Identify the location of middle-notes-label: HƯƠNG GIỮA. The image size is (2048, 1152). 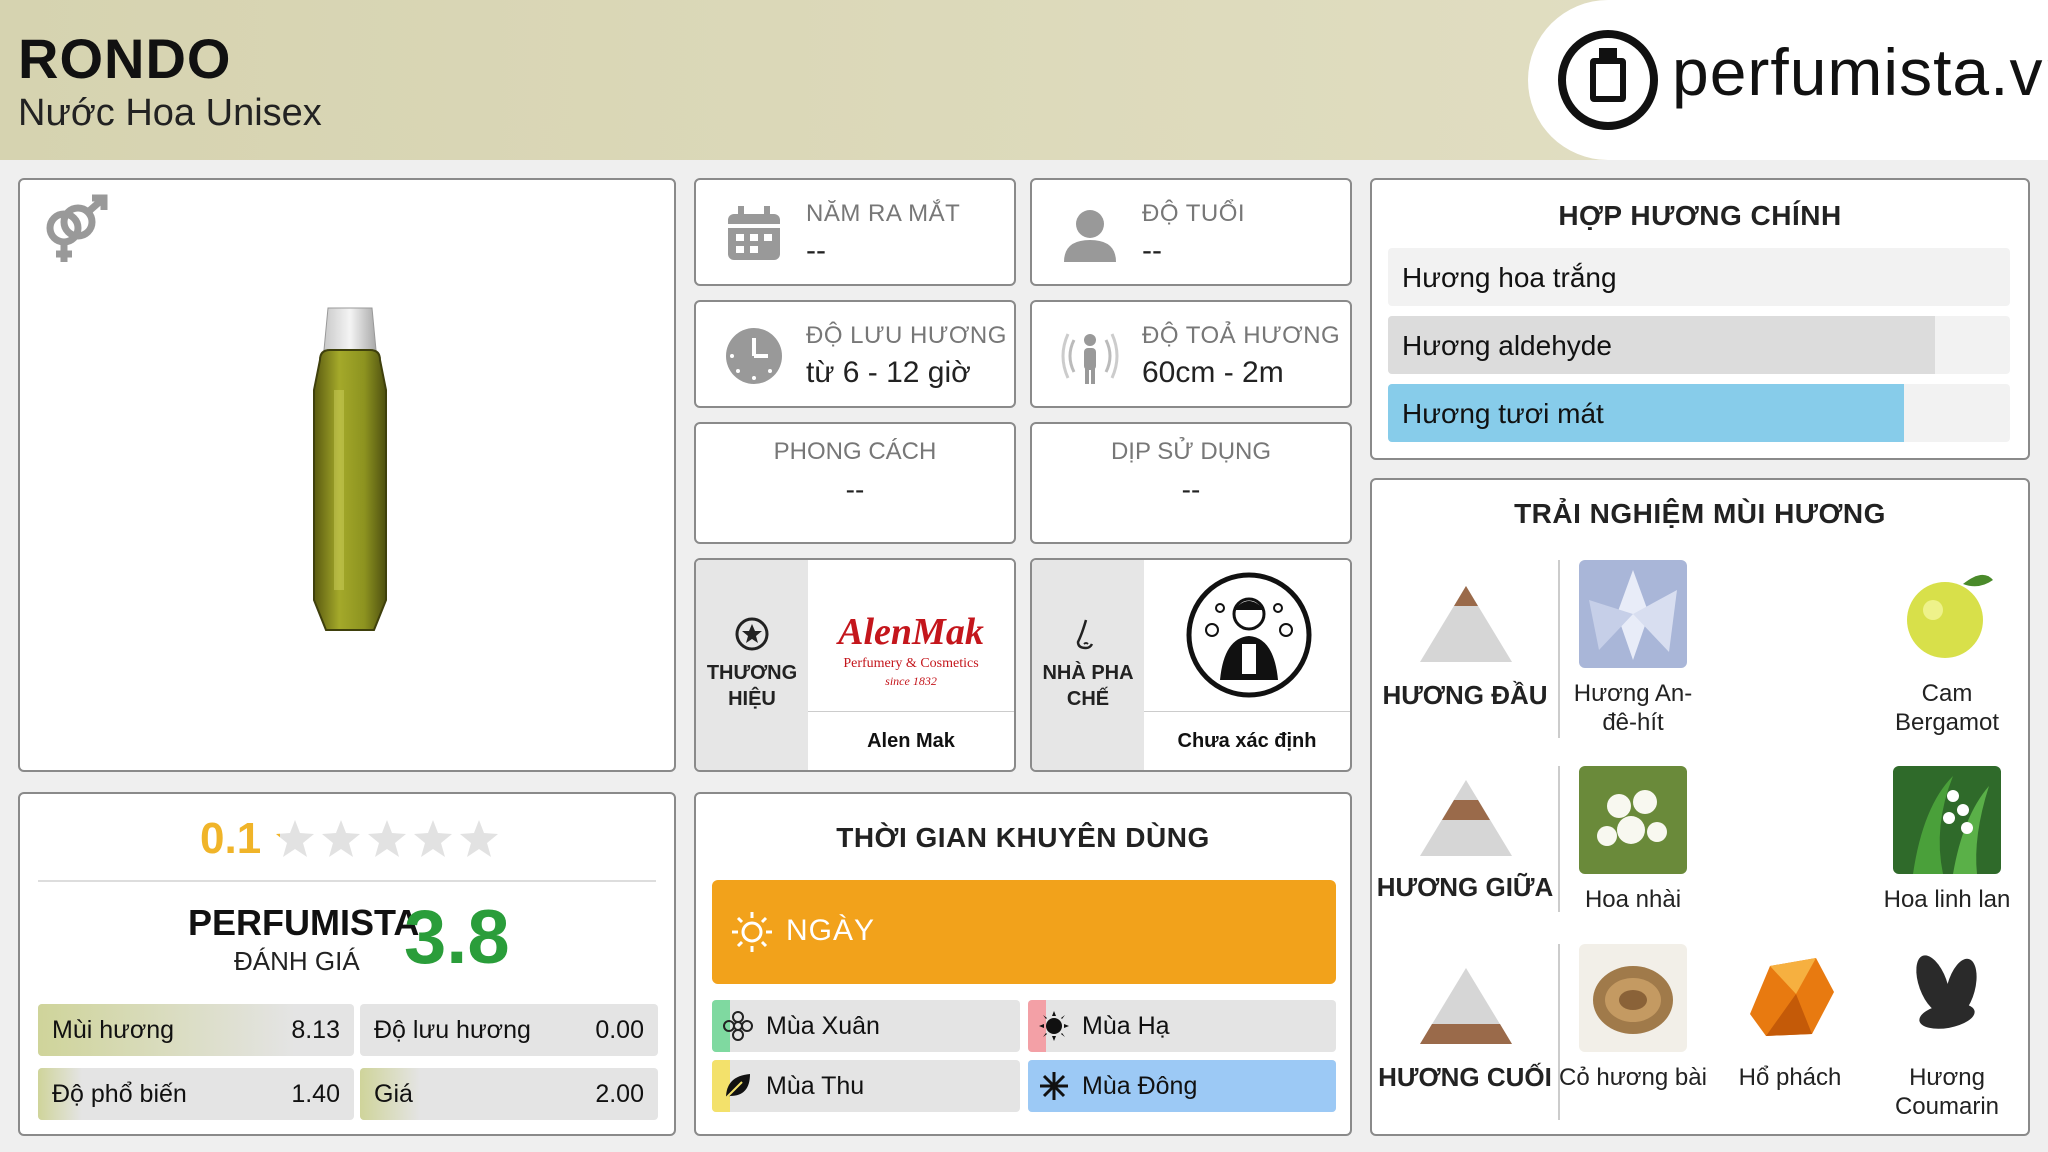
(1465, 887).